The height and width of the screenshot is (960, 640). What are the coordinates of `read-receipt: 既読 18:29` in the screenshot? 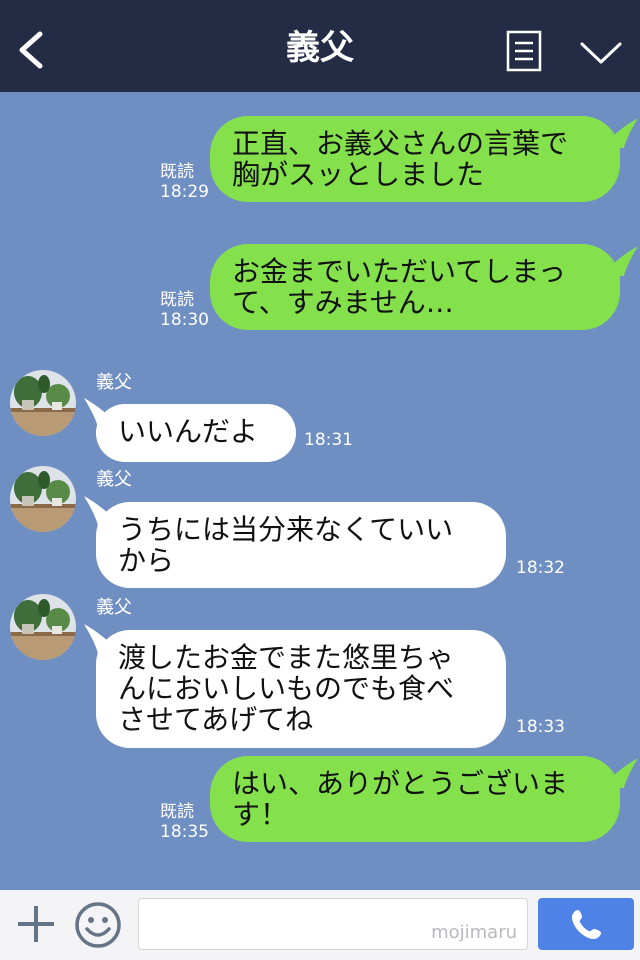 It's located at (184, 182).